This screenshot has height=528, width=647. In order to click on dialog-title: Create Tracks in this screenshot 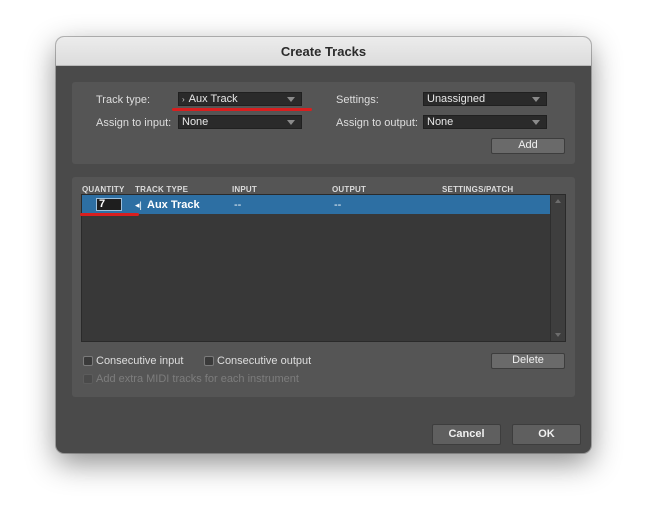, I will do `click(323, 51)`.